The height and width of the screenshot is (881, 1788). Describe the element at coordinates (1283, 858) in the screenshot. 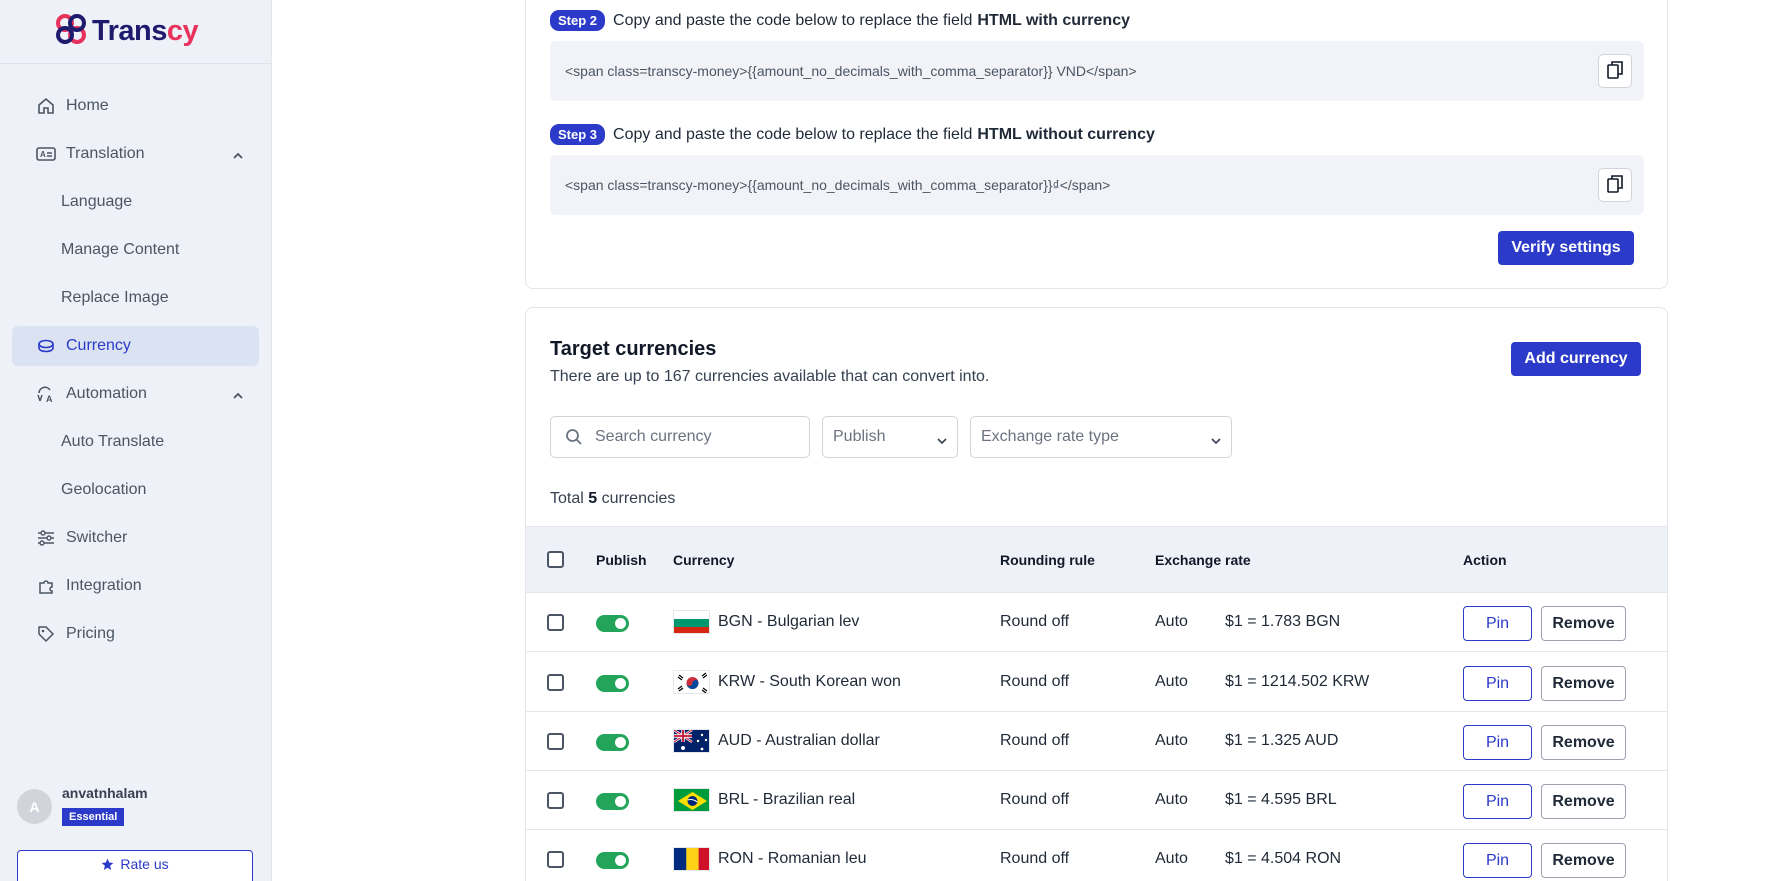

I see `exchange-rate: $1 = 4.504 RON` at that location.